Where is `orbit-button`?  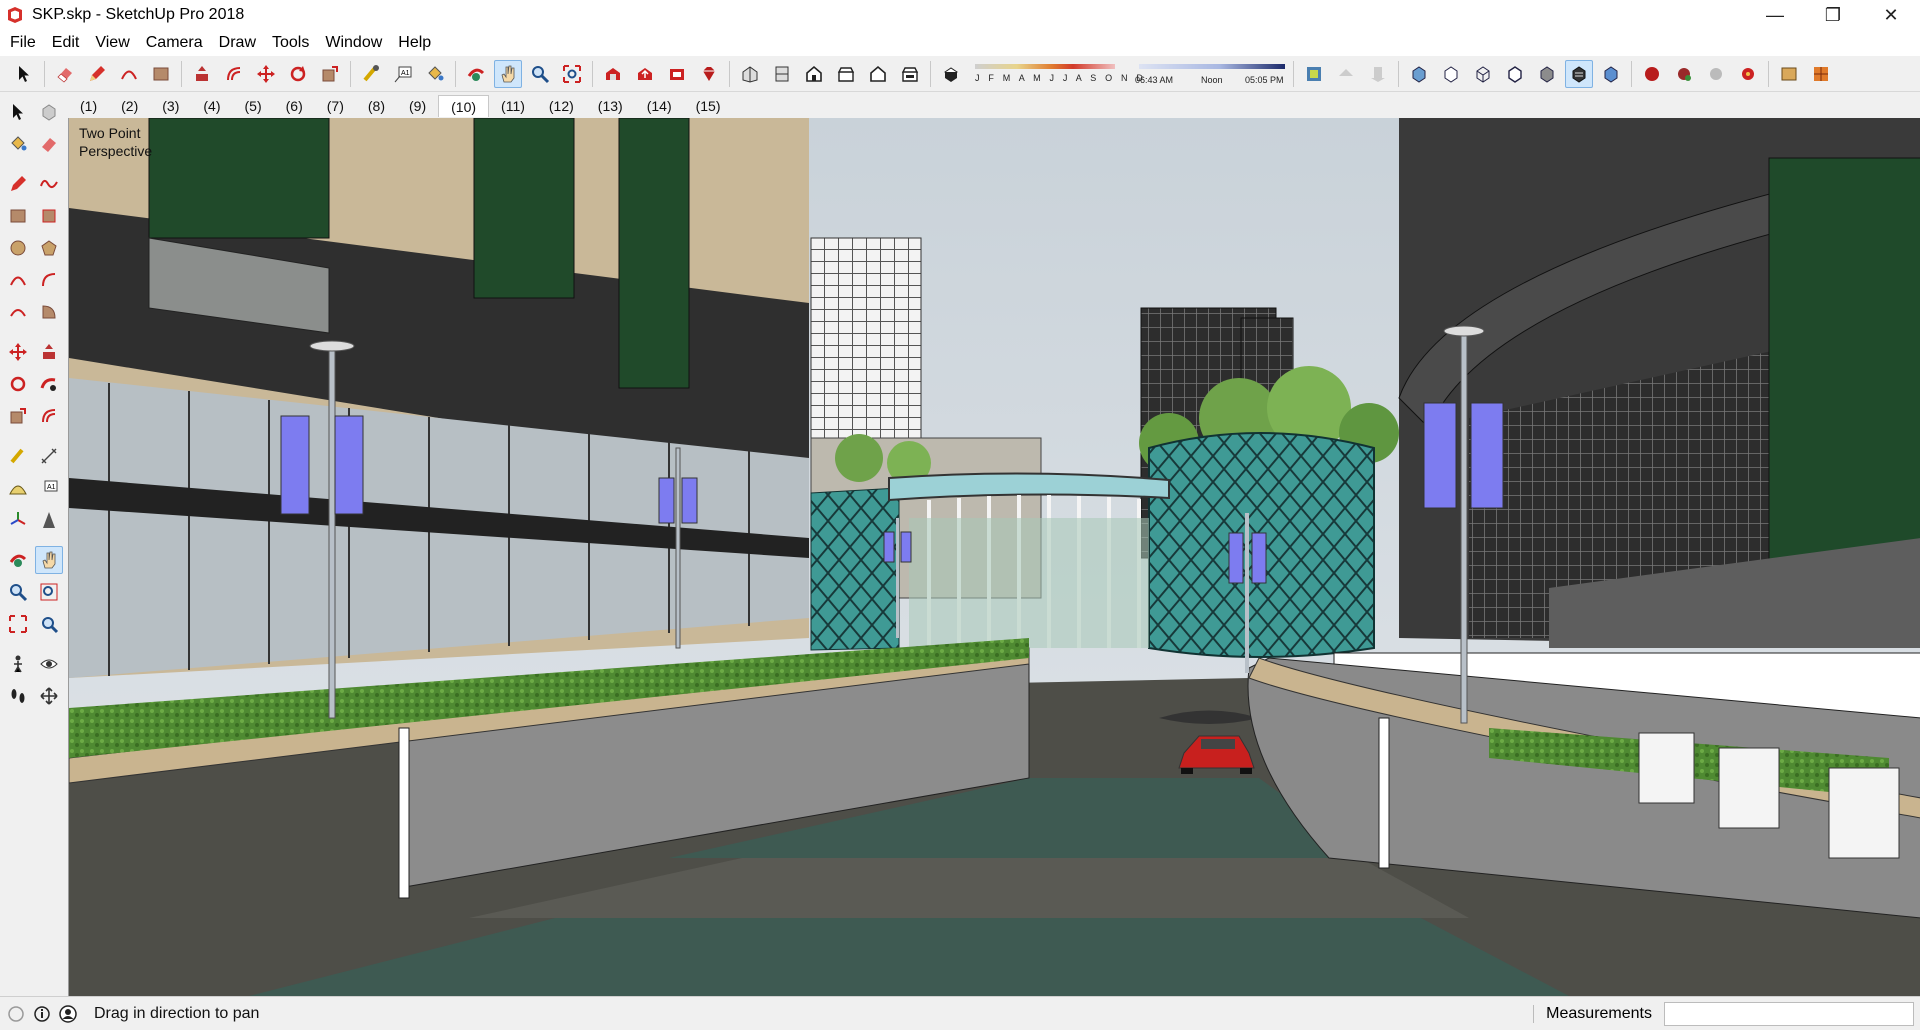
orbit-button is located at coordinates (18, 560).